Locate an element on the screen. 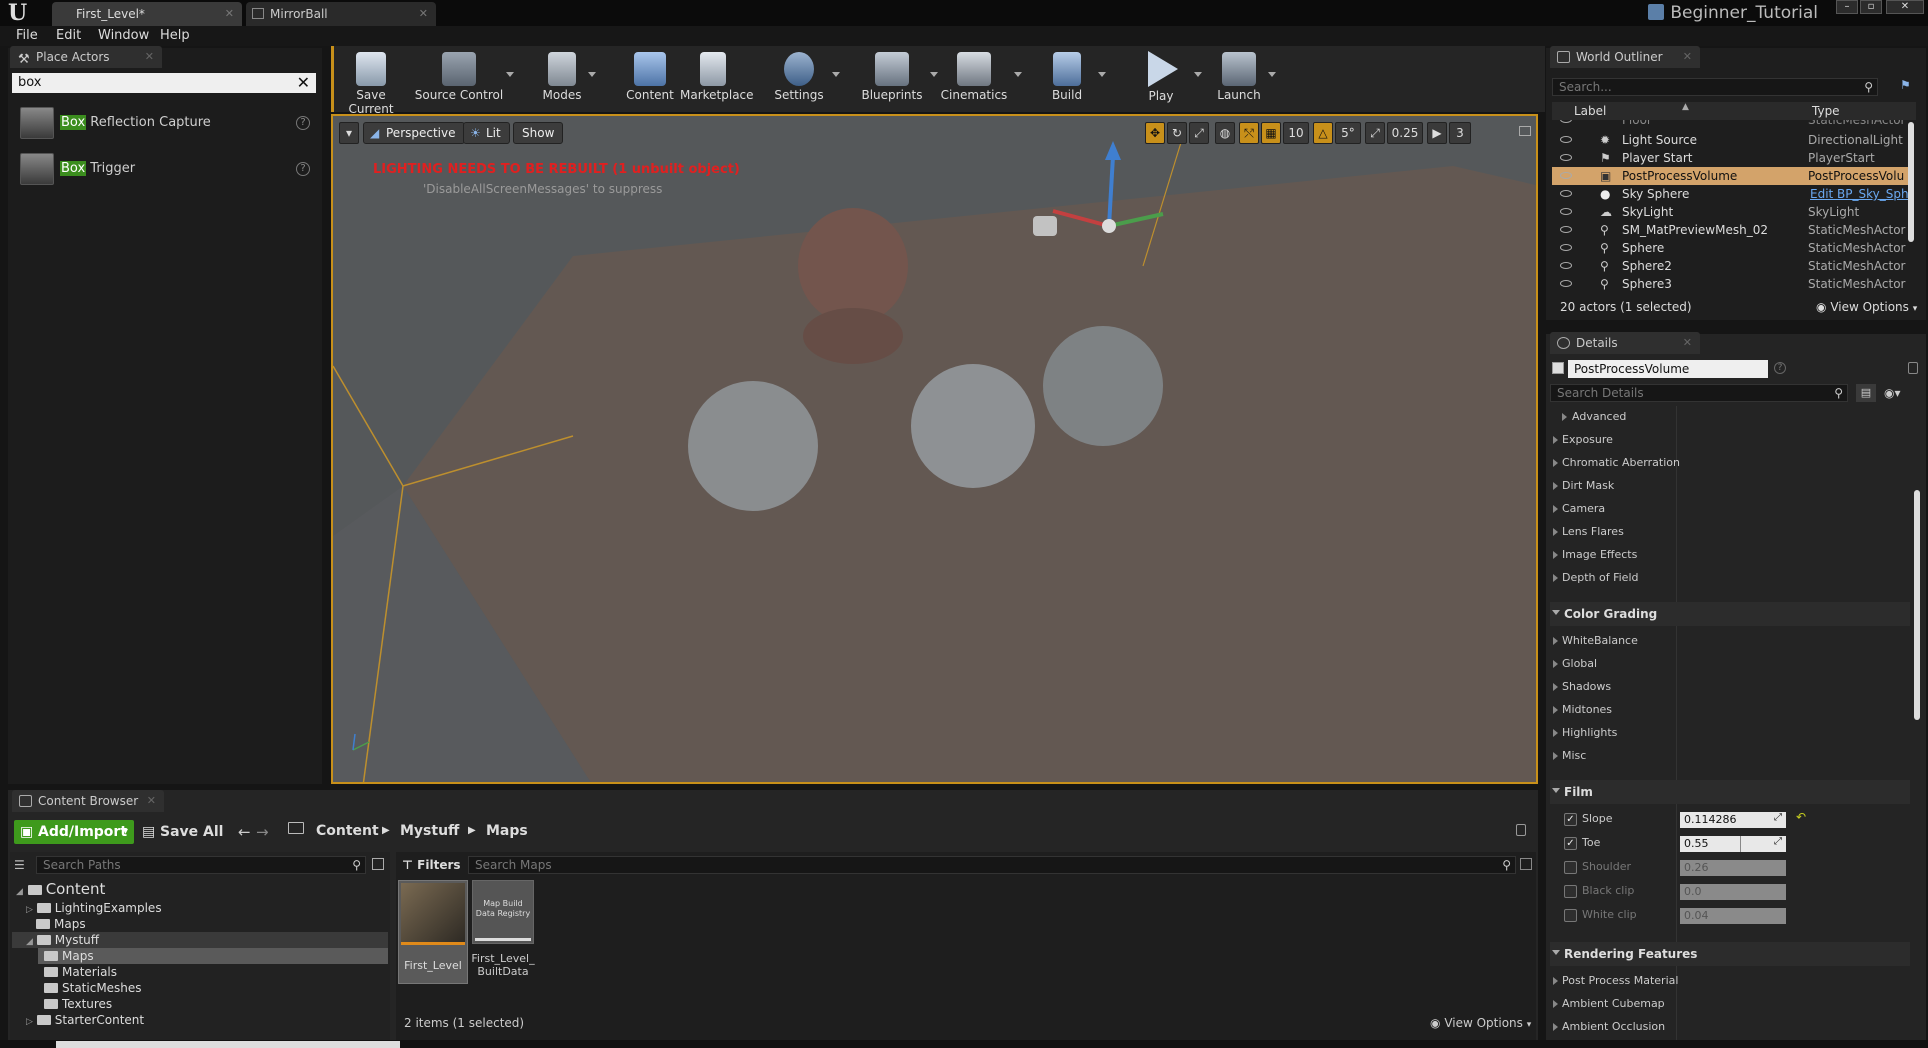 The width and height of the screenshot is (1928, 1048). outliner-row-light-source: ✹ Light Source DirectionalLight is located at coordinates (1732, 140).